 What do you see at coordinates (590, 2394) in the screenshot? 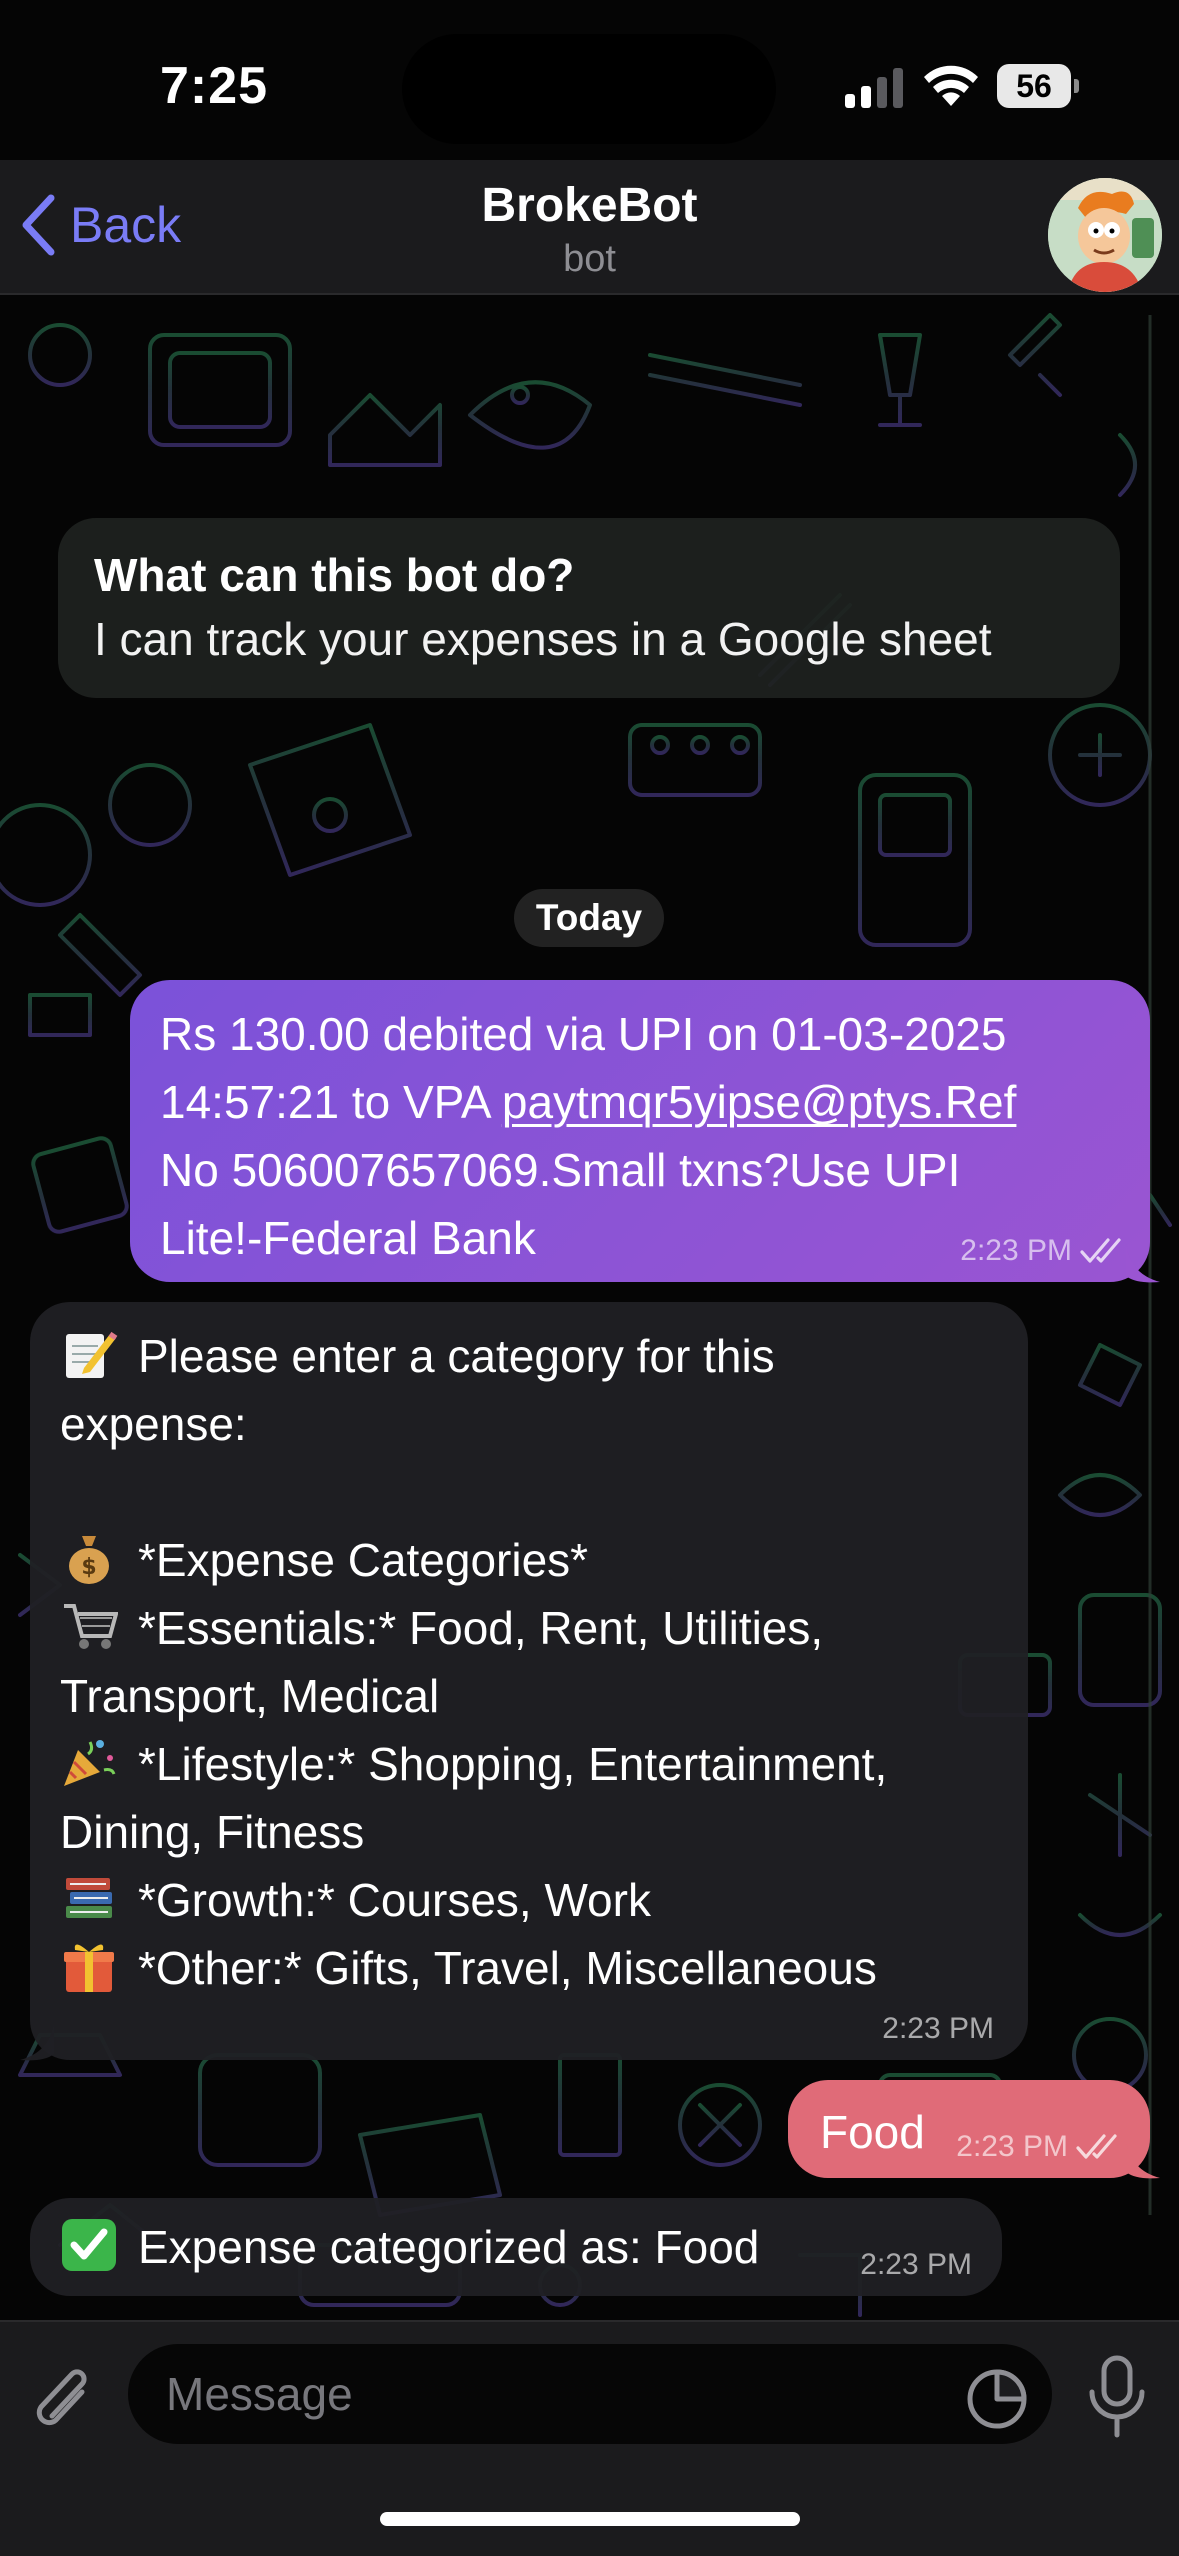
I see `message-input` at bounding box center [590, 2394].